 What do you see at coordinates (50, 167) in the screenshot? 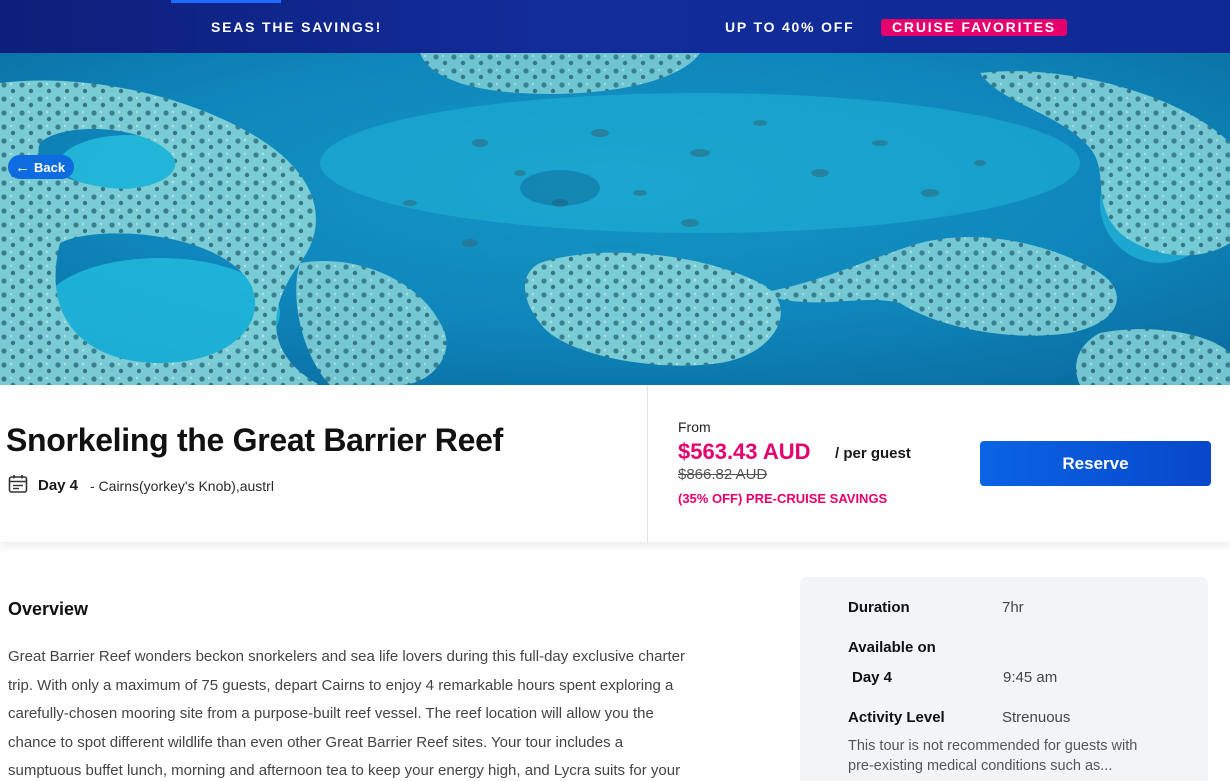
I see `back-button-label: Back` at bounding box center [50, 167].